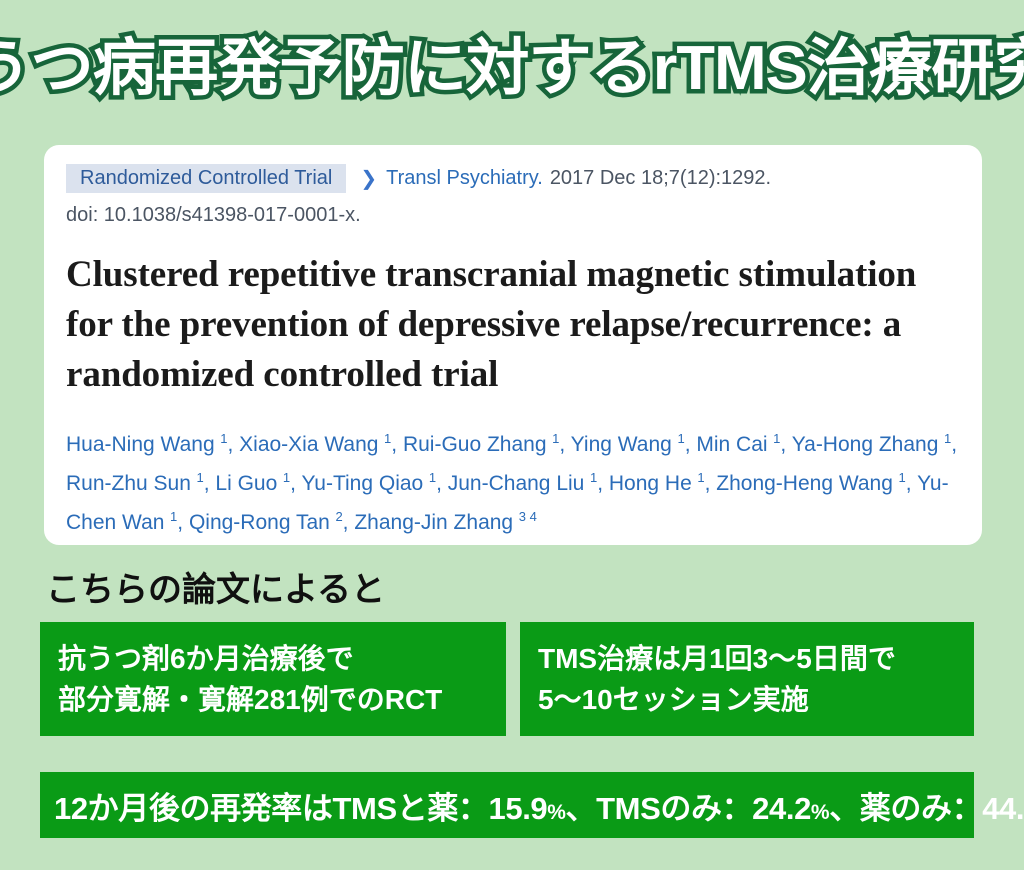 Image resolution: width=1024 pixels, height=870 pixels. I want to click on fact-left-line-1: 抗うつ剤6か月治療後で, so click(206, 658).